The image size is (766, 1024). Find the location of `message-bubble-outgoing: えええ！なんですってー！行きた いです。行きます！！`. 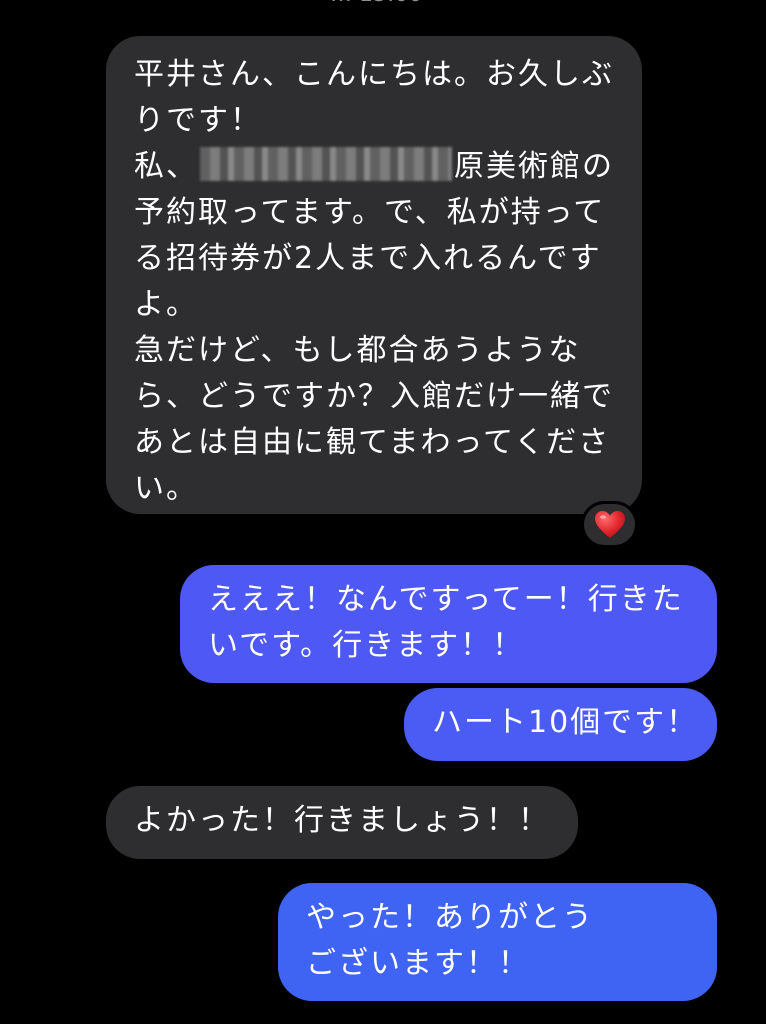

message-bubble-outgoing: えええ！なんですってー！行きた いです。行きます！！ is located at coordinates (448, 624).